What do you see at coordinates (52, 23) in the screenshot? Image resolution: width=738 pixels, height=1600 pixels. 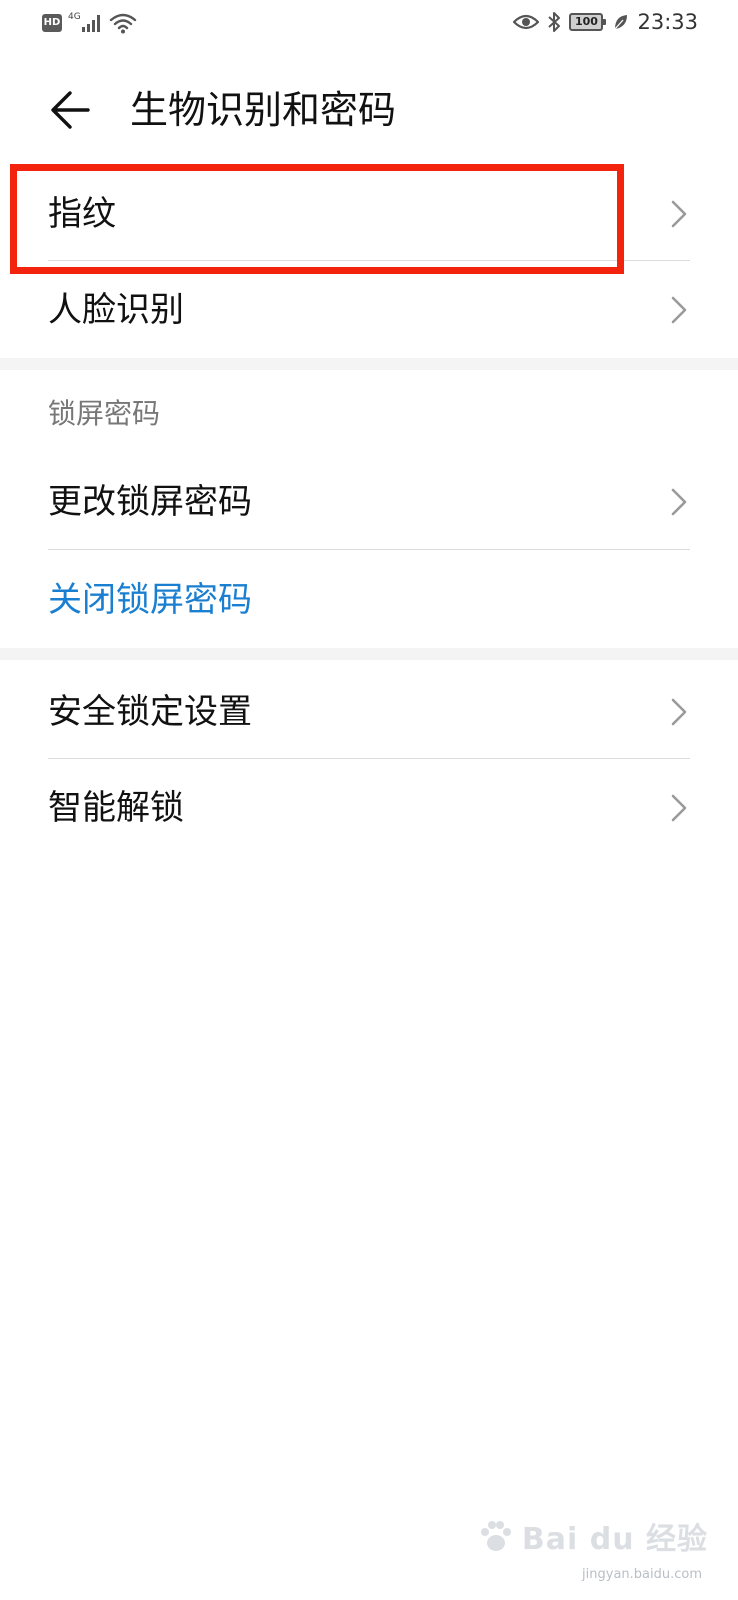 I see `hd-icon: HD` at bounding box center [52, 23].